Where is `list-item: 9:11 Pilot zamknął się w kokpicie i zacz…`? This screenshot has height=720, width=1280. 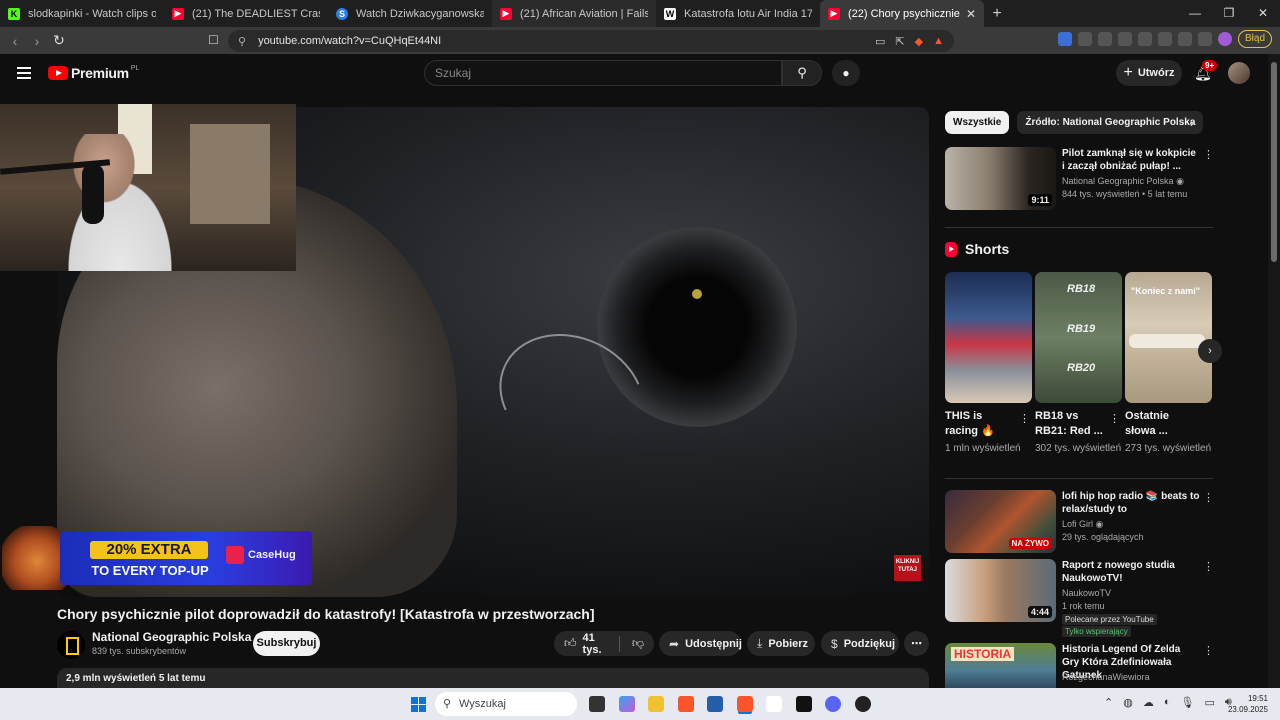
list-item: 9:11 Pilot zamknął się w kokpicie i zacz… is located at coordinates (1080, 179).